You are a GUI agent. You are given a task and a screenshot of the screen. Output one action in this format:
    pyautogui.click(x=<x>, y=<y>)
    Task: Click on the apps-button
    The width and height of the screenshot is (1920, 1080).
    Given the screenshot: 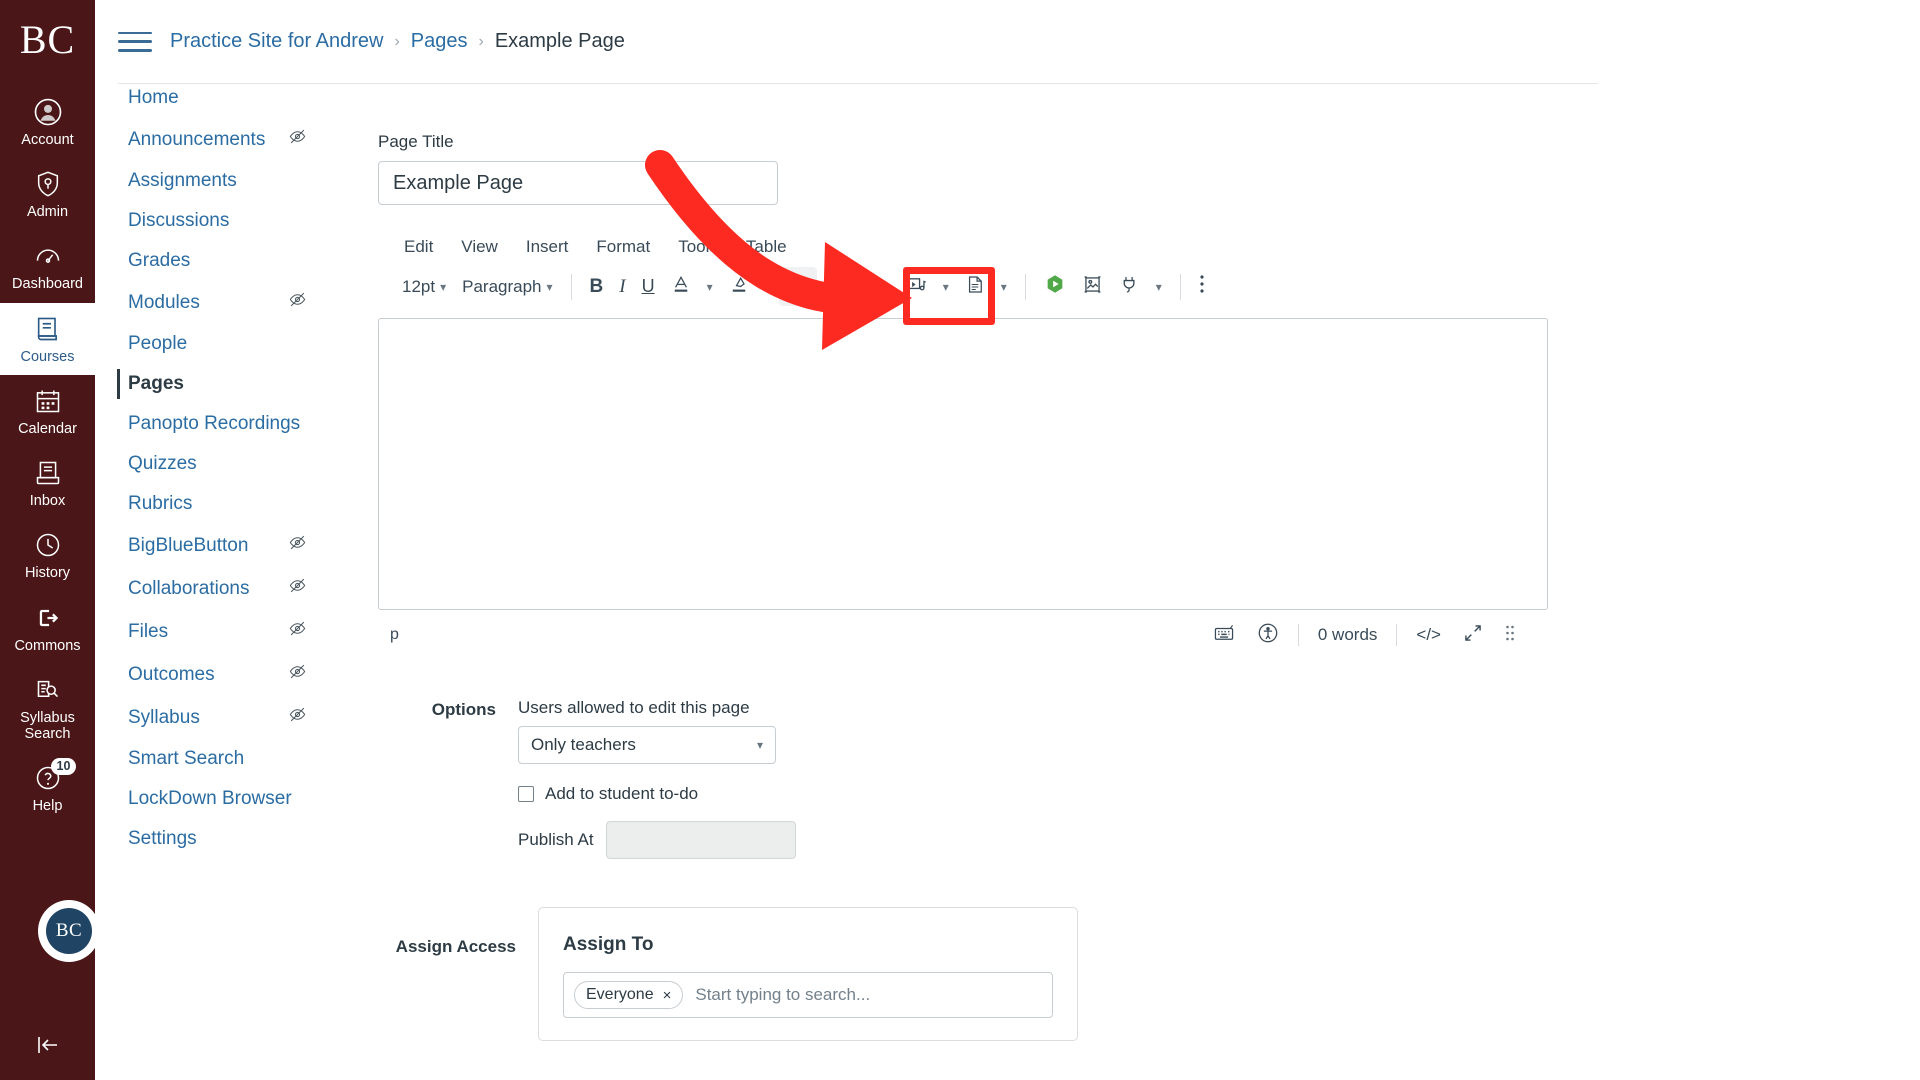 What is the action you would take?
    pyautogui.click(x=1129, y=287)
    